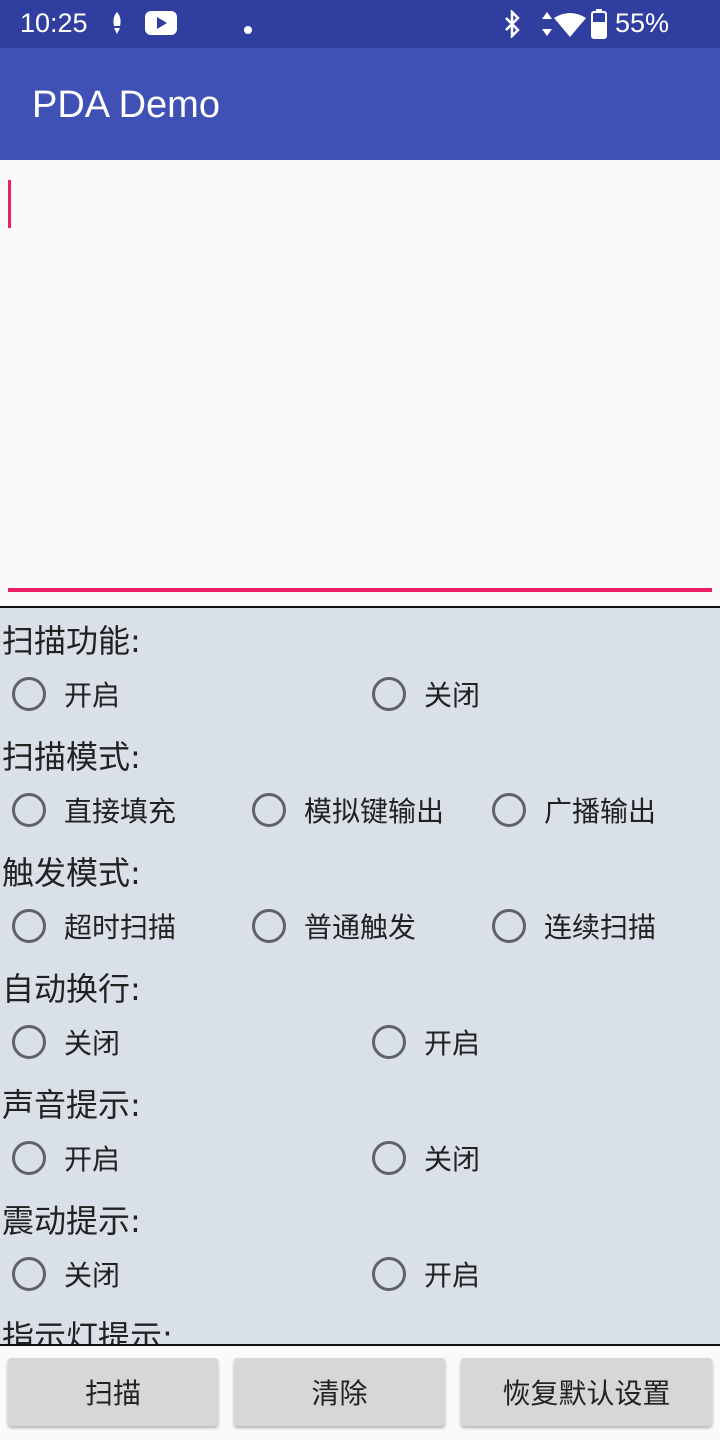  What do you see at coordinates (248, 28) in the screenshot?
I see `dot-icon` at bounding box center [248, 28].